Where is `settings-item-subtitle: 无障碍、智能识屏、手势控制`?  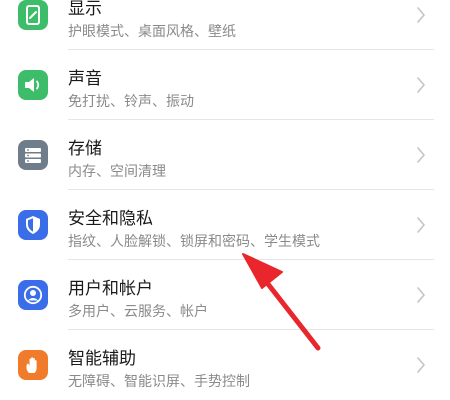 settings-item-subtitle: 无障碍、智能识屏、手势控制 is located at coordinates (159, 382).